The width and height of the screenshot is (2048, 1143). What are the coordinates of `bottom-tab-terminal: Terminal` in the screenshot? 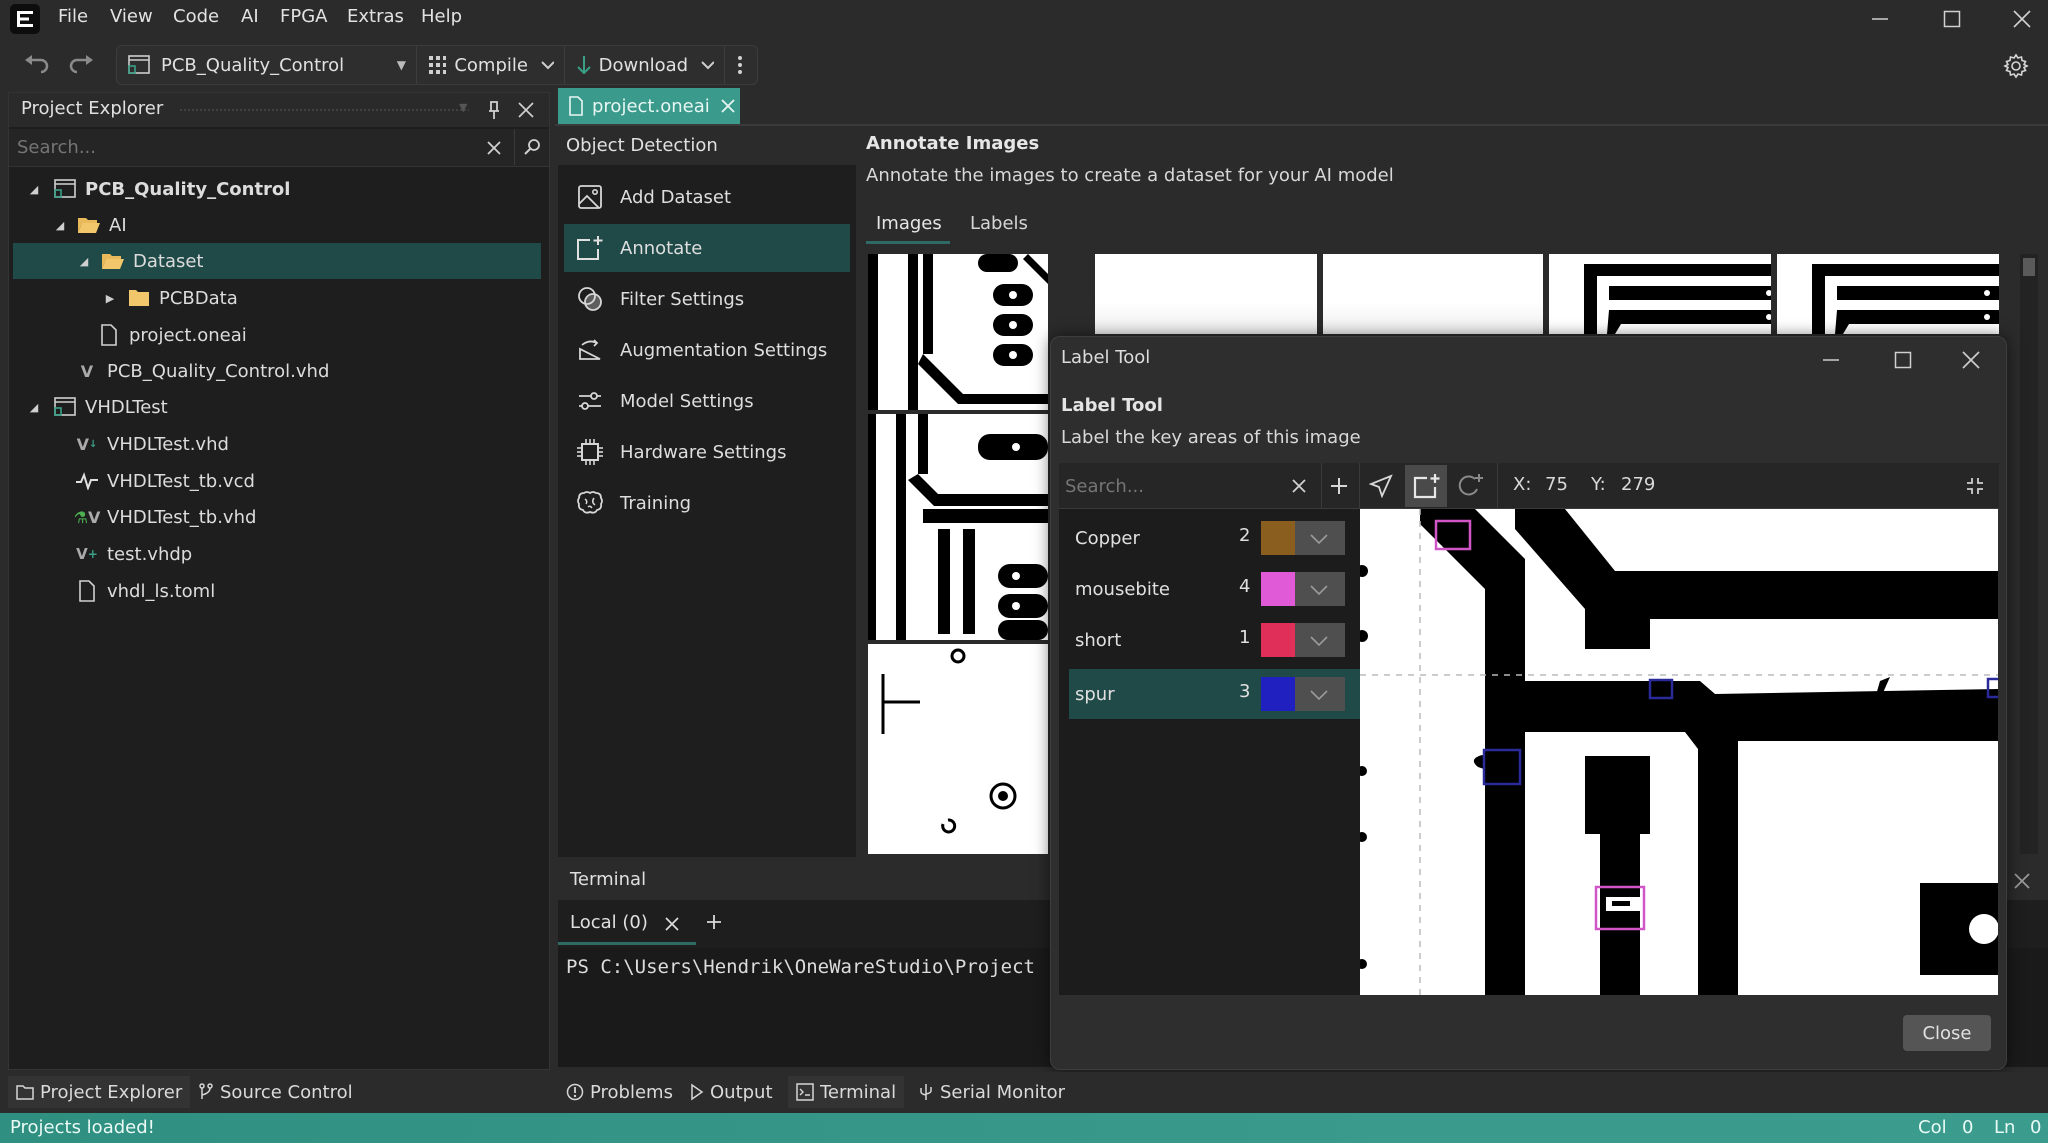 It's located at (846, 1092).